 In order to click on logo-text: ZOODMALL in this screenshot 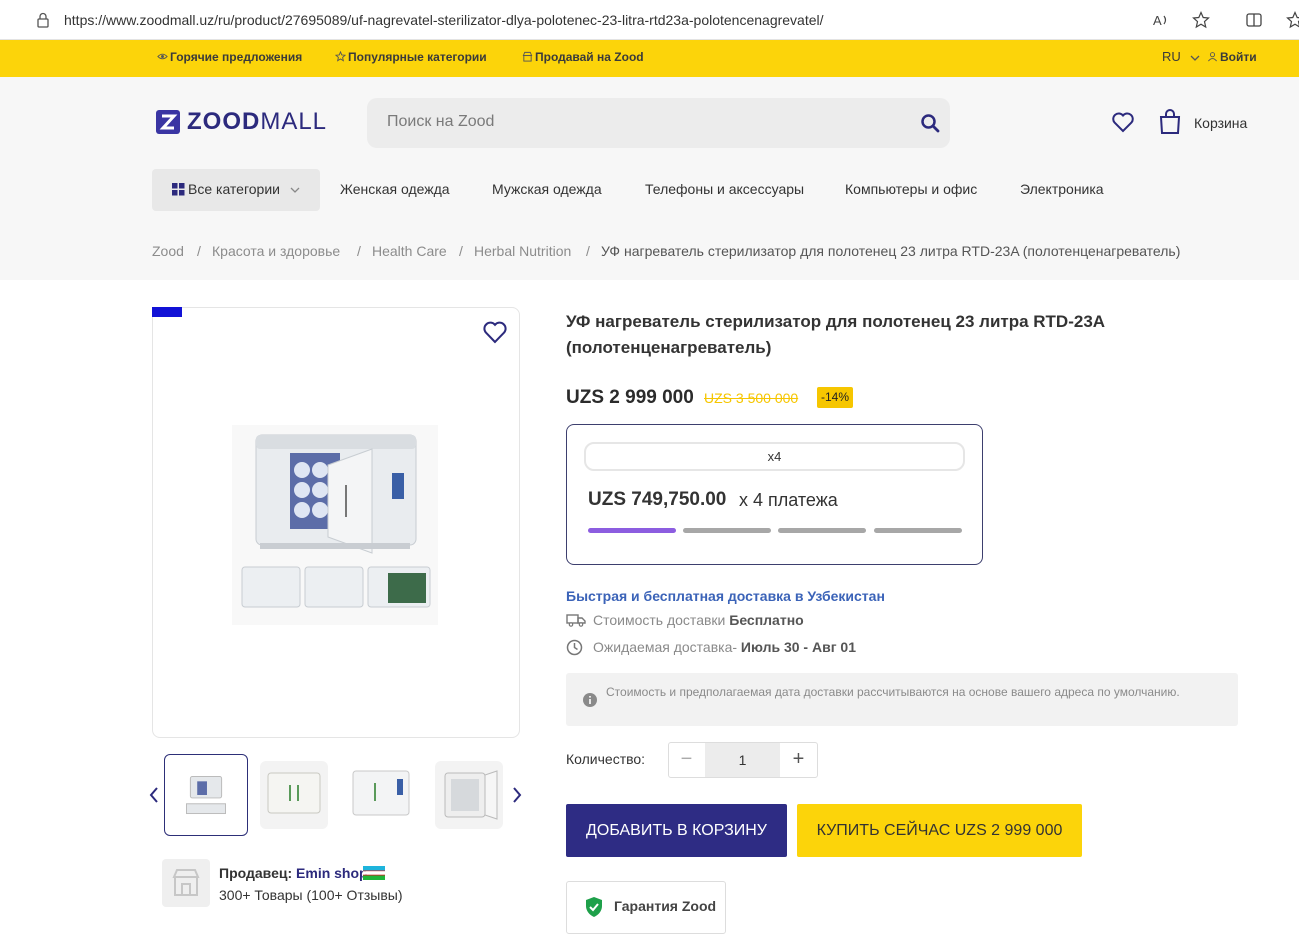, I will do `click(257, 122)`.